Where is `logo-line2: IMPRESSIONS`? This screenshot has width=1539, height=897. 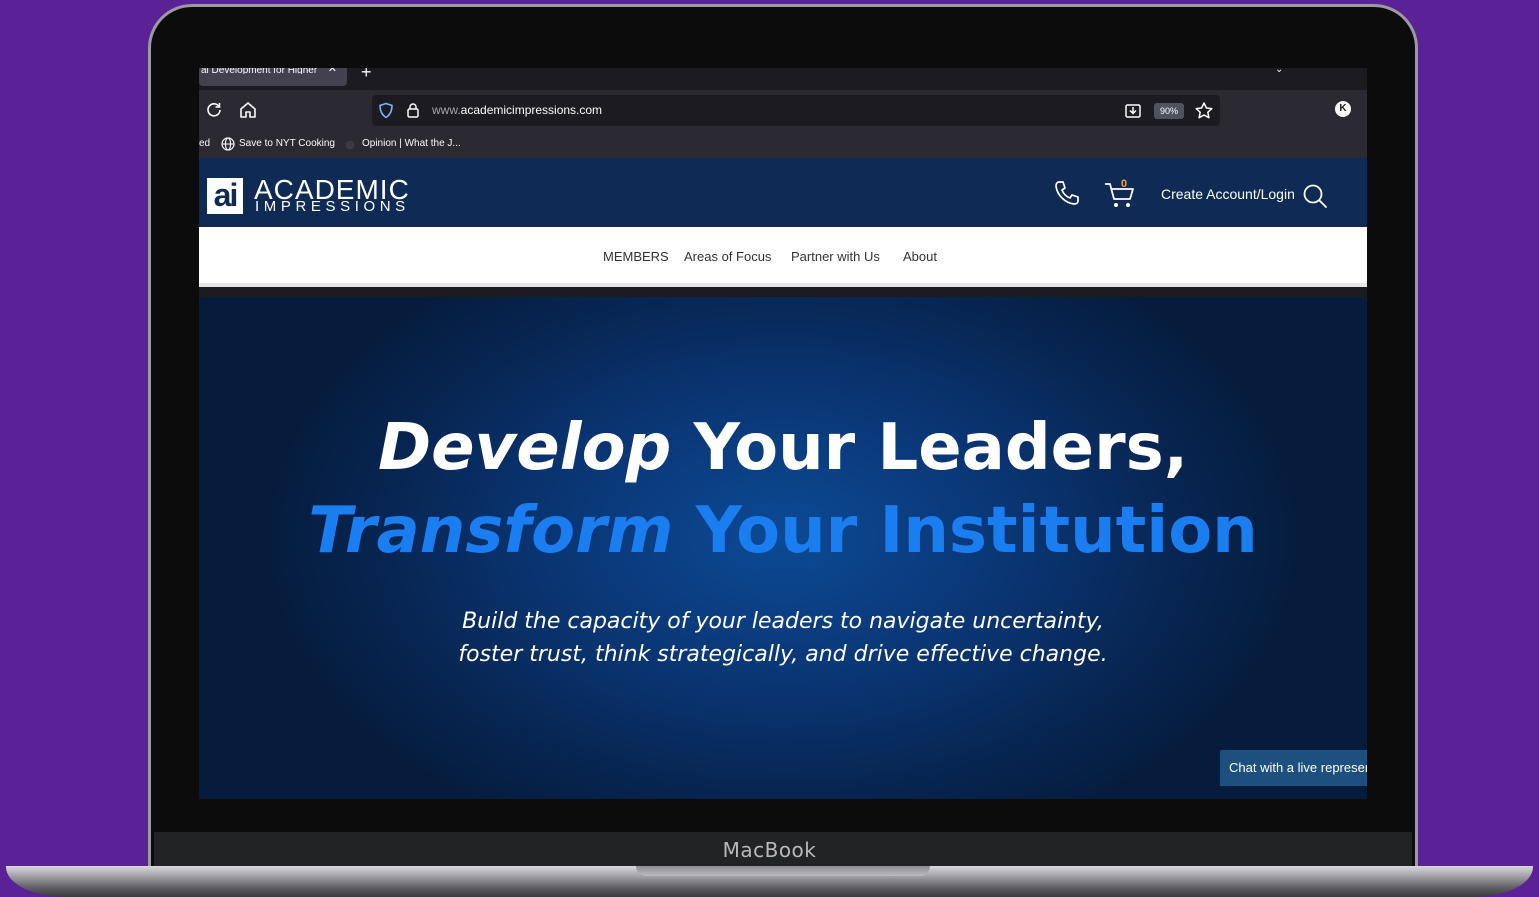 logo-line2: IMPRESSIONS is located at coordinates (332, 206).